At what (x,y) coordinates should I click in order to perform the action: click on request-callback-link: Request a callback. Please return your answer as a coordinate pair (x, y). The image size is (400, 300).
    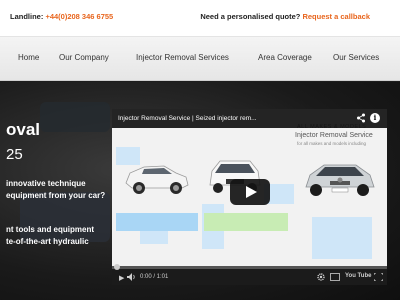
    Looking at the image, I should click on (336, 16).